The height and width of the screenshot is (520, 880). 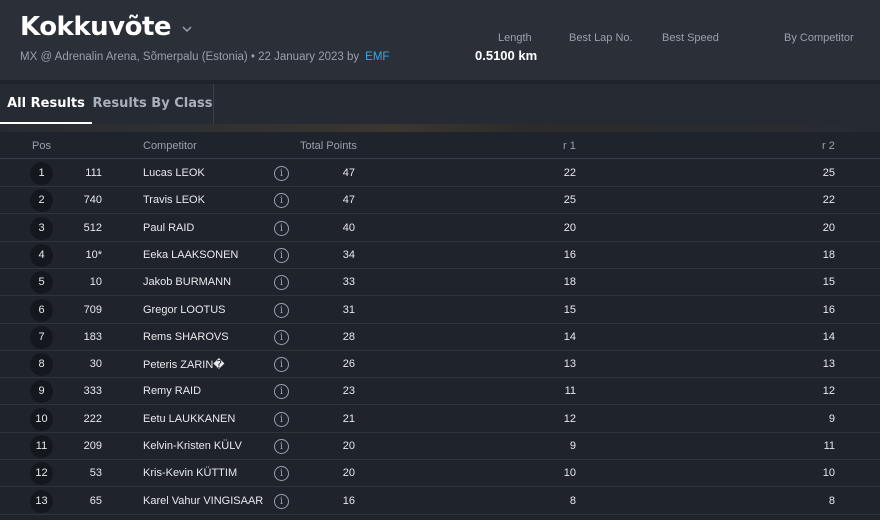 What do you see at coordinates (174, 173) in the screenshot?
I see `competitor-name: Lucas LEOK` at bounding box center [174, 173].